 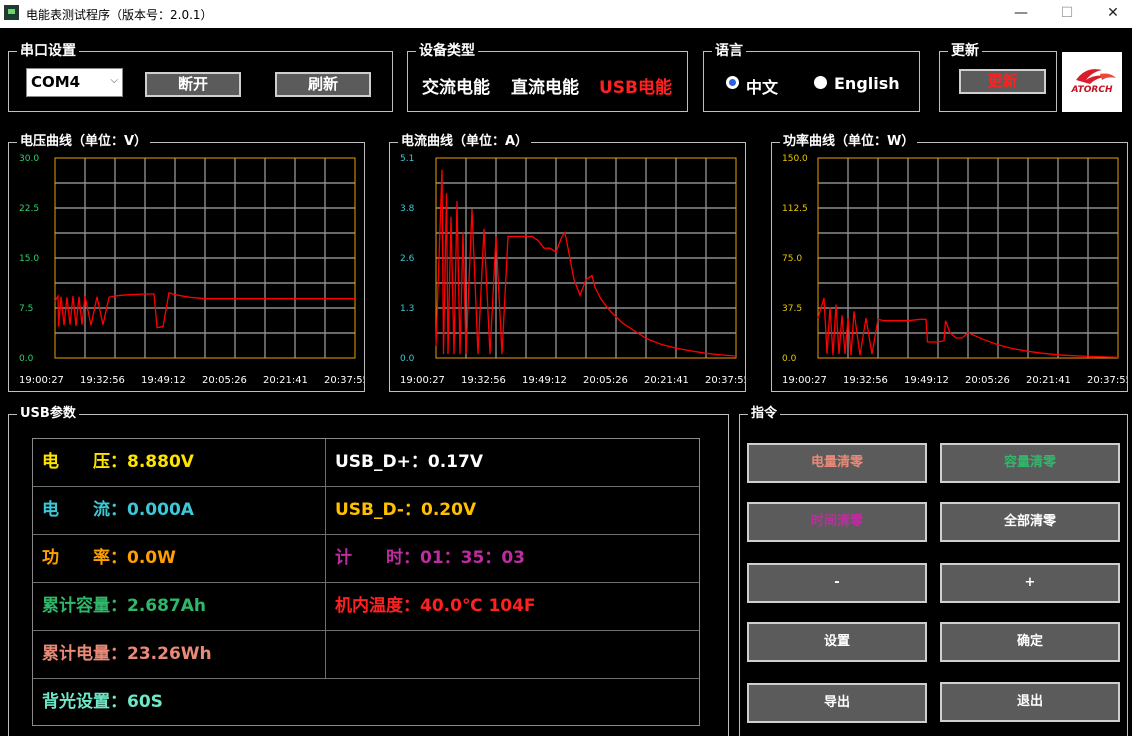 What do you see at coordinates (114, 80) in the screenshot?
I see `chevron-down-icon: ⌵` at bounding box center [114, 80].